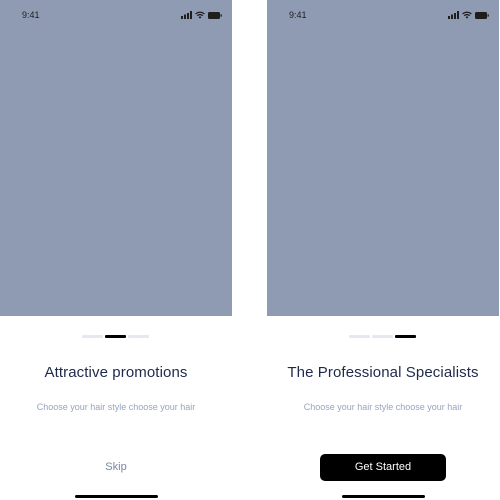  What do you see at coordinates (405, 336) in the screenshot?
I see `page-dot-3-active` at bounding box center [405, 336].